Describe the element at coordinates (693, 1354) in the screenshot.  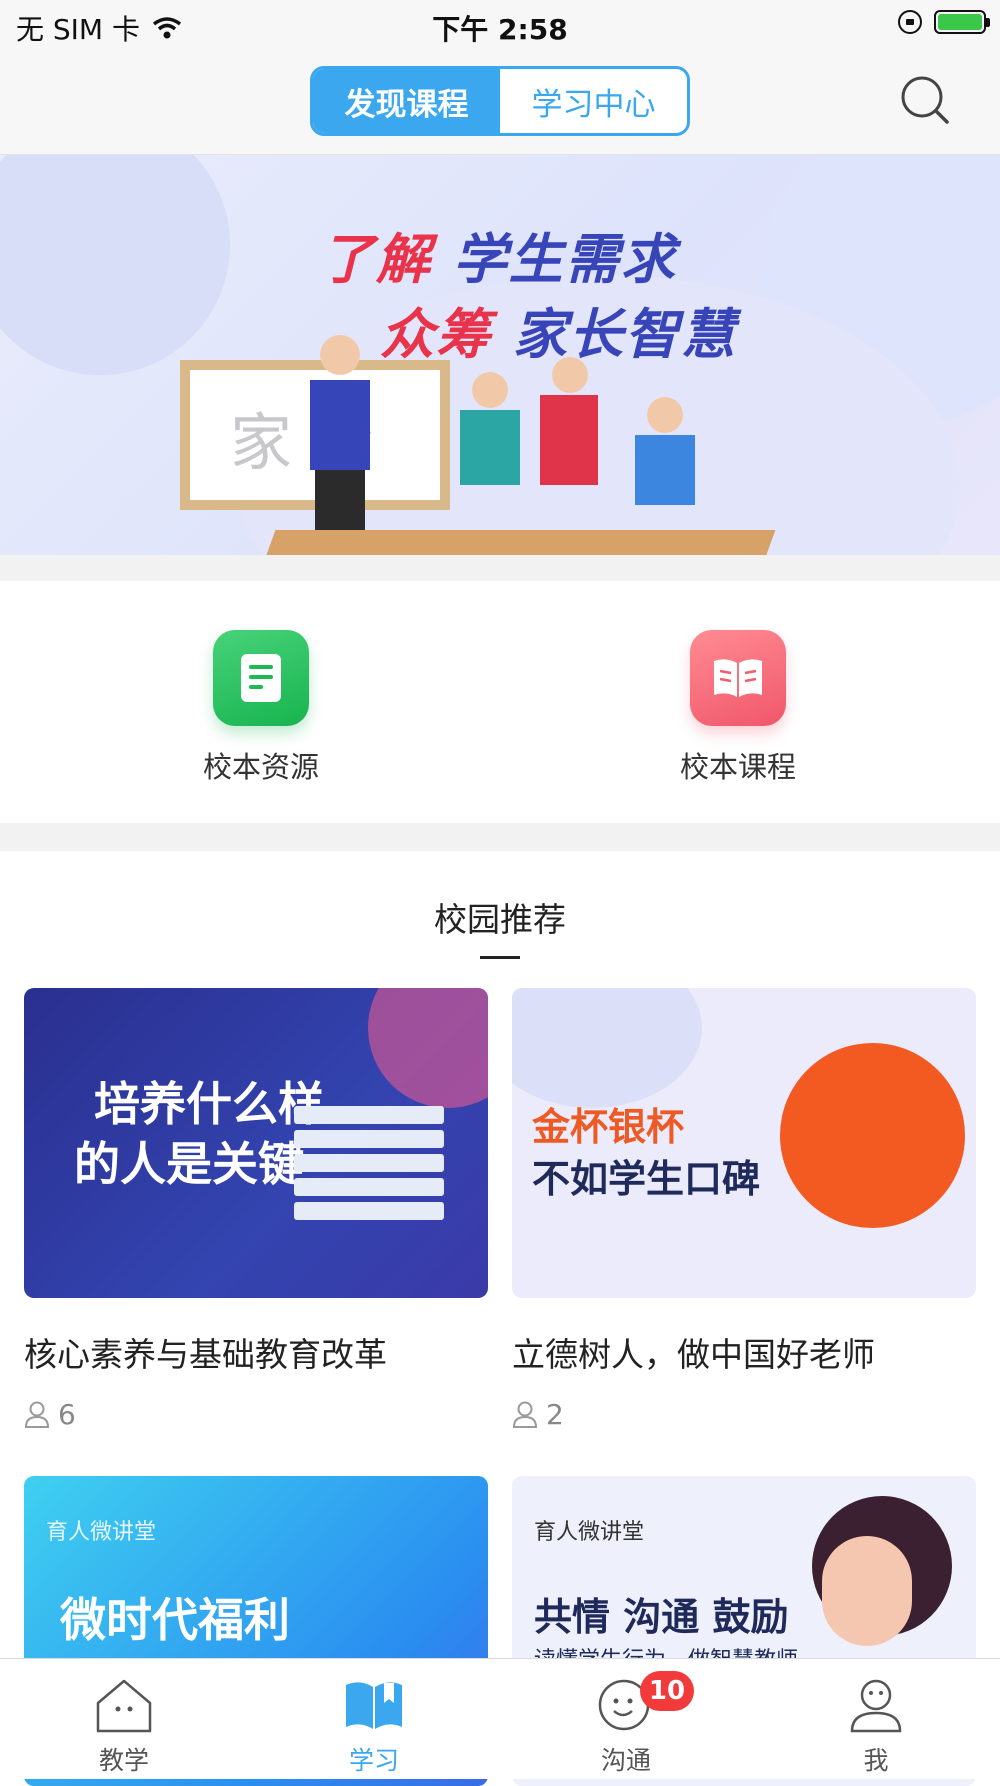
I see `course-title: 立德树人，做中国好老师` at that location.